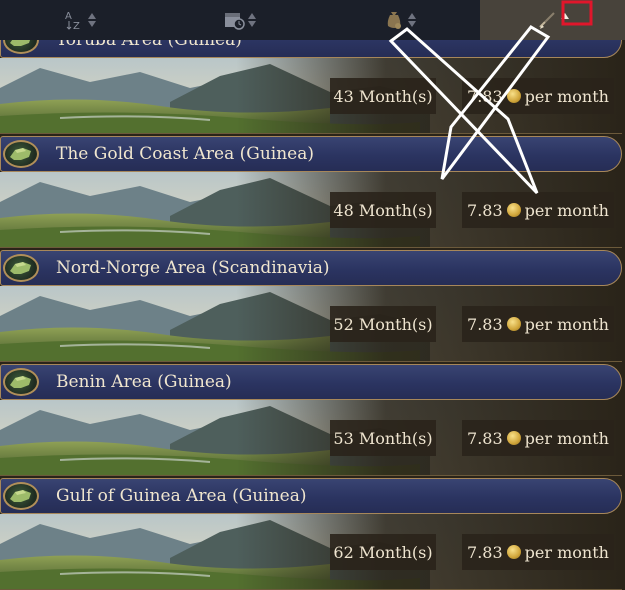 The height and width of the screenshot is (590, 625). Describe the element at coordinates (547, 20) in the screenshot. I see `compass-icon` at that location.